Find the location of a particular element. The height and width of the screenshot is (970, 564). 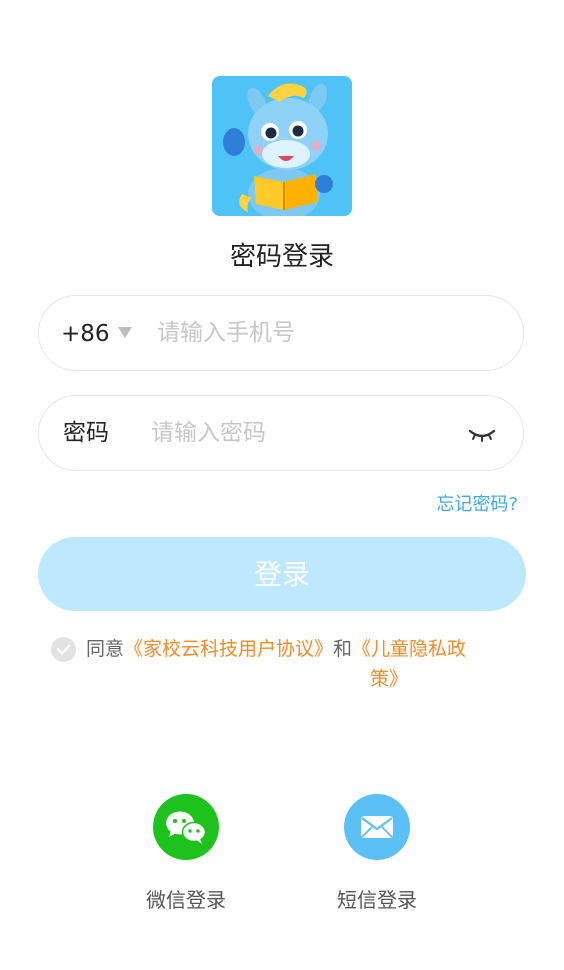

password-input is located at coordinates (301, 433).